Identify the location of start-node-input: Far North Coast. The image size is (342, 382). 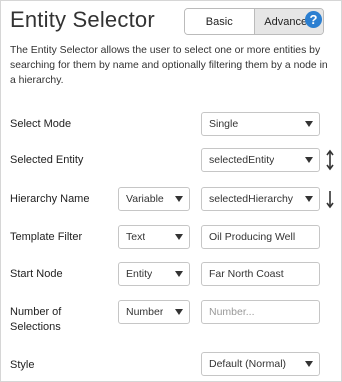
(260, 274).